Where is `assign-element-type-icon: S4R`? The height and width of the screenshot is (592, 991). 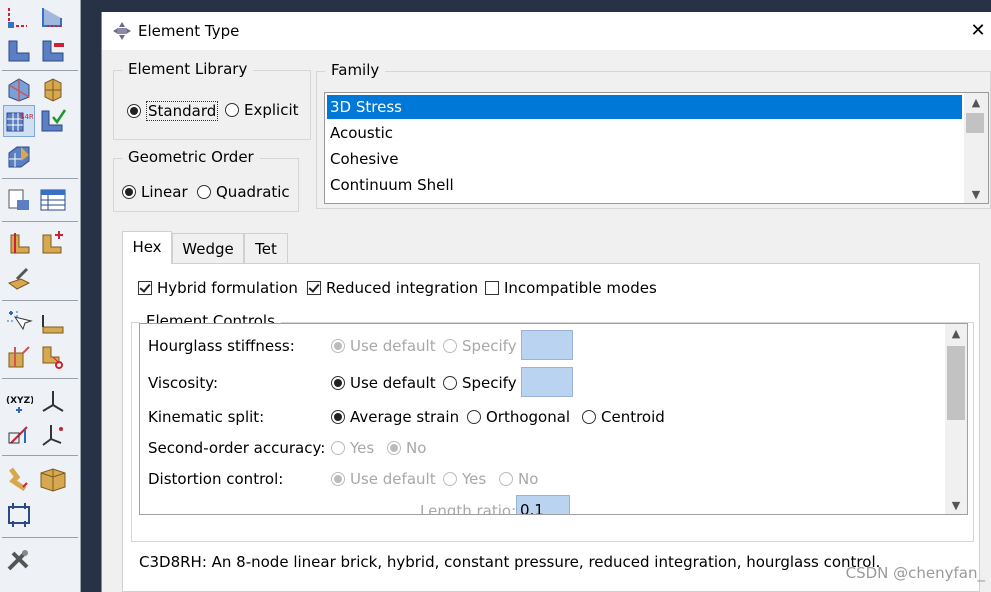
assign-element-type-icon: S4R is located at coordinates (19, 121).